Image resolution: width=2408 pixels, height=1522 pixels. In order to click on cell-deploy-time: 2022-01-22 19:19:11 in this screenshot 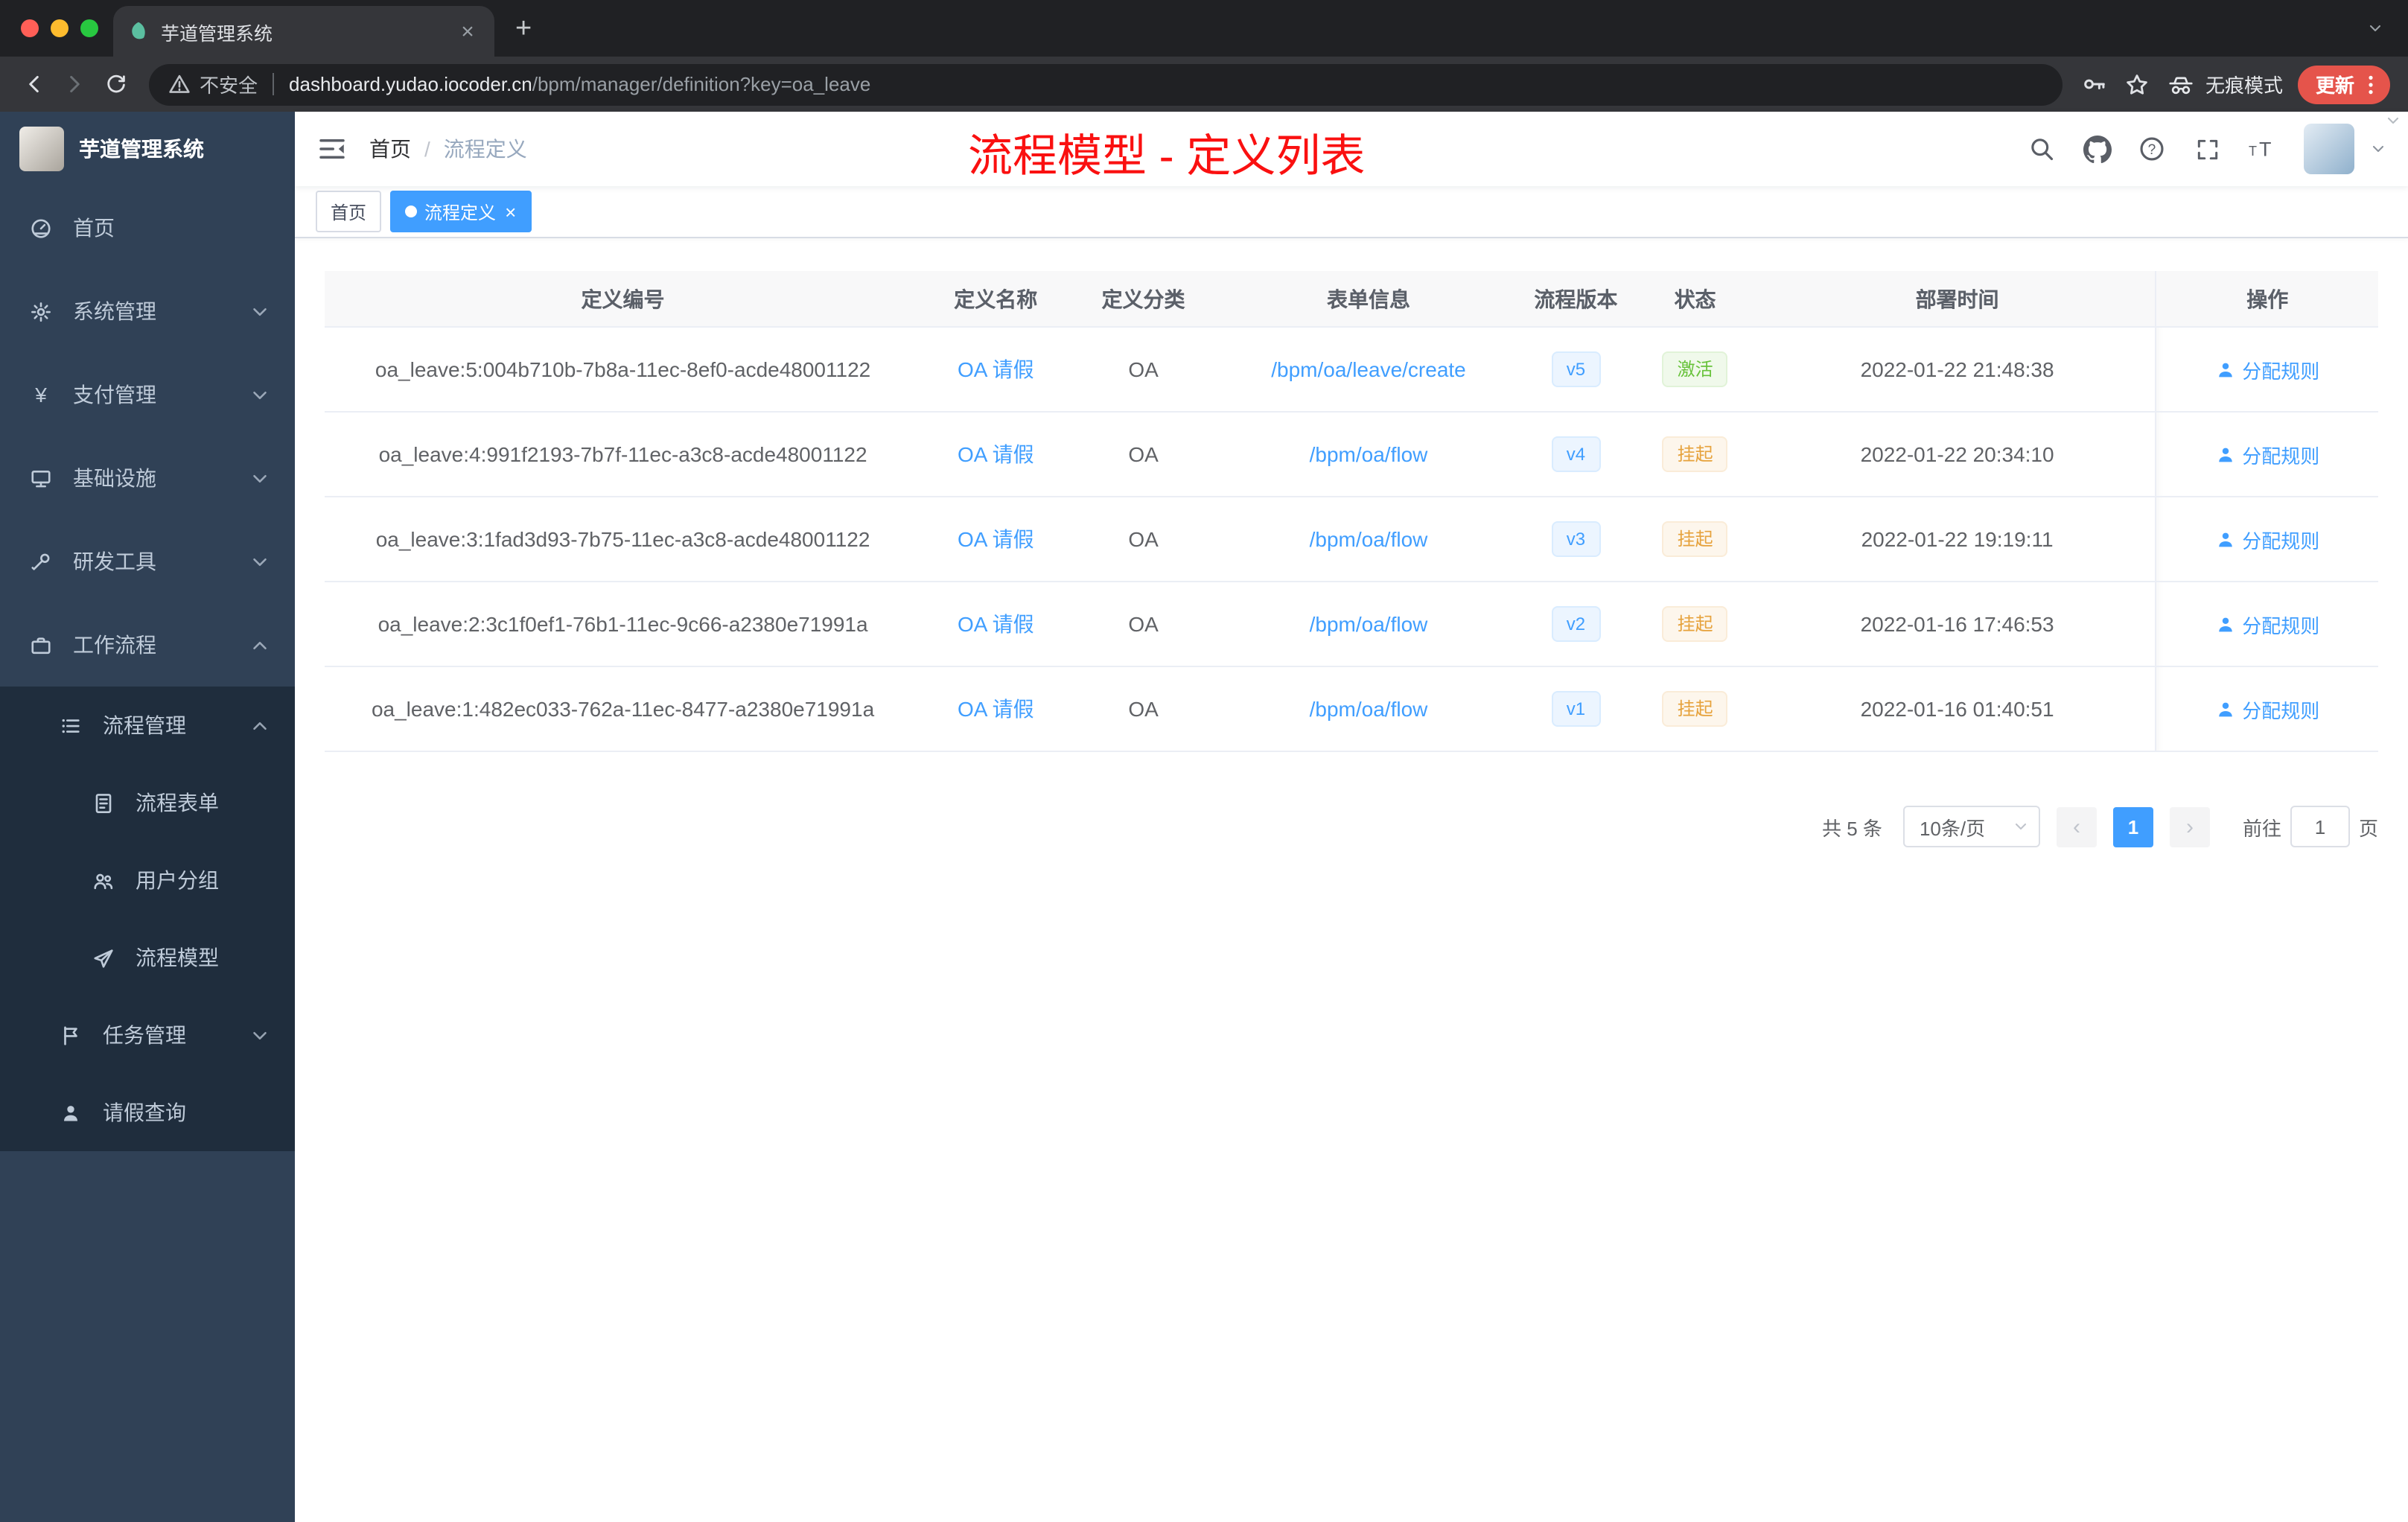, I will do `click(1957, 539)`.